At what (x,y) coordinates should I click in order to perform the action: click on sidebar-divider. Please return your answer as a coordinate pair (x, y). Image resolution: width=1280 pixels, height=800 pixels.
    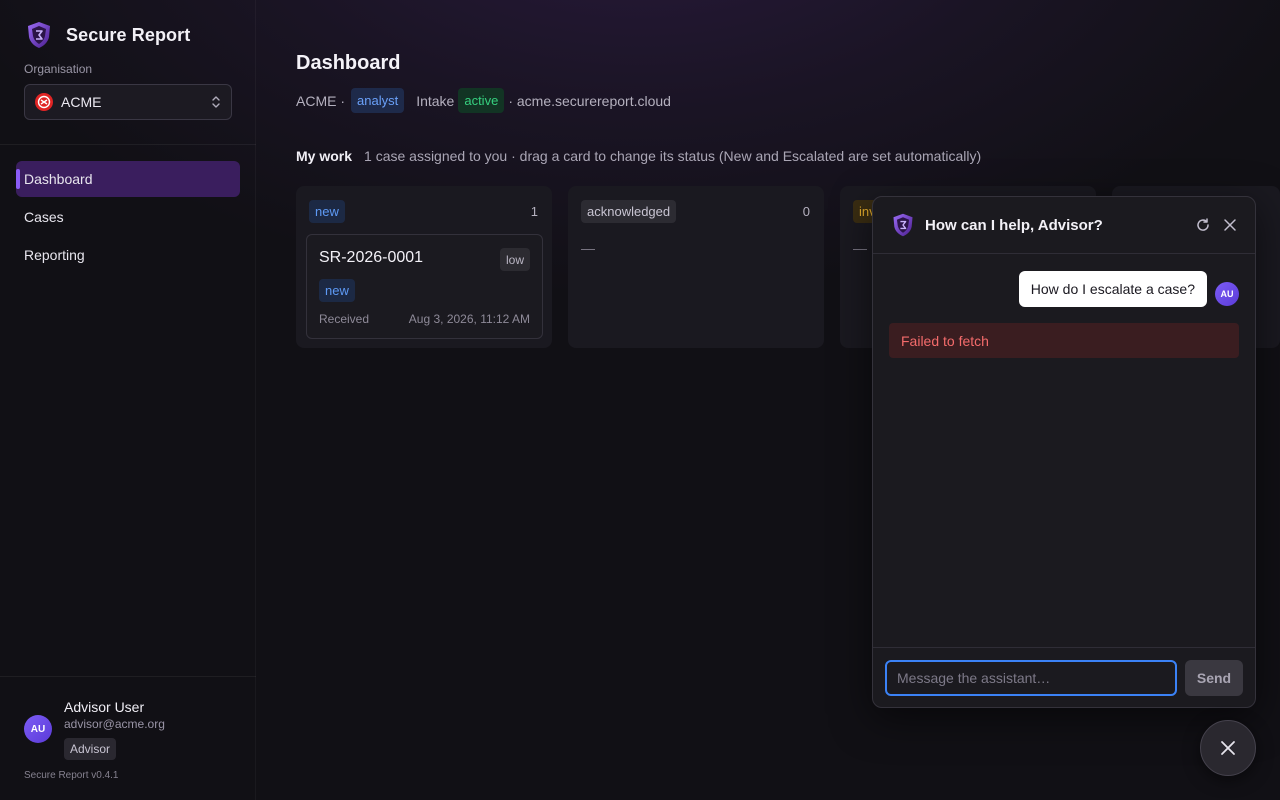
    Looking at the image, I should click on (128, 144).